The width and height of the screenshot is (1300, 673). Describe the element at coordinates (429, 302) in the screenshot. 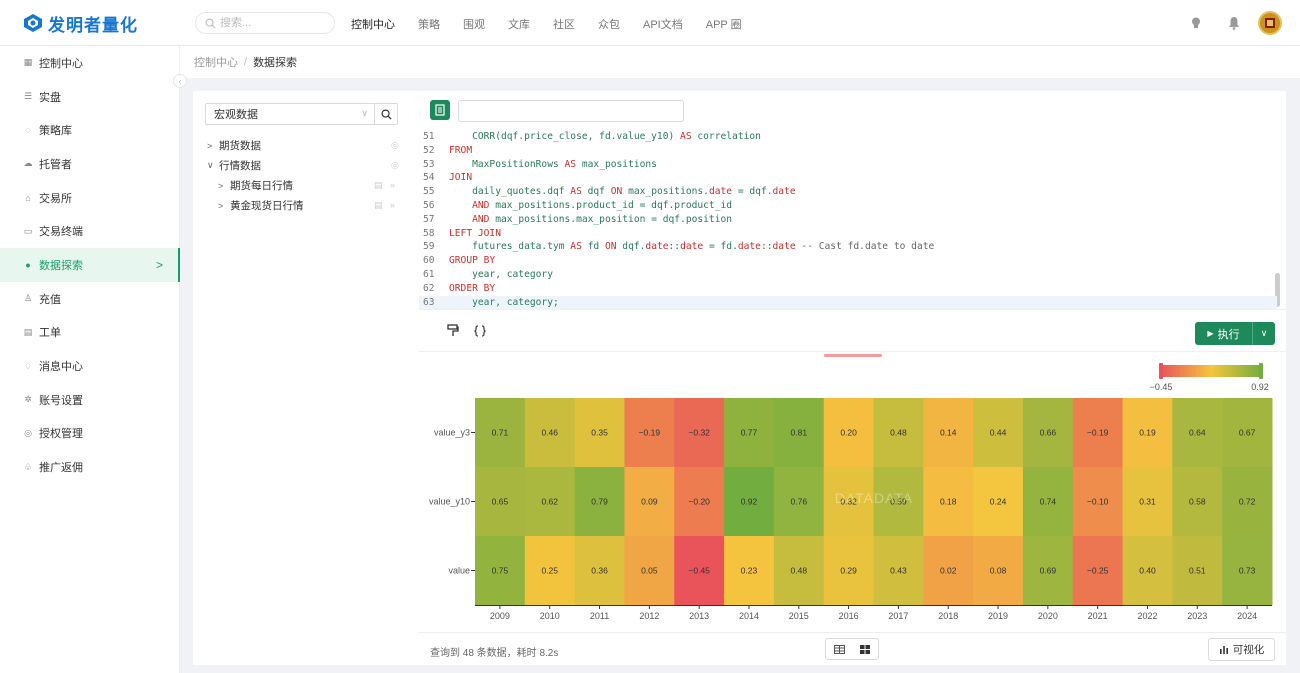

I see `line-number: 63` at that location.